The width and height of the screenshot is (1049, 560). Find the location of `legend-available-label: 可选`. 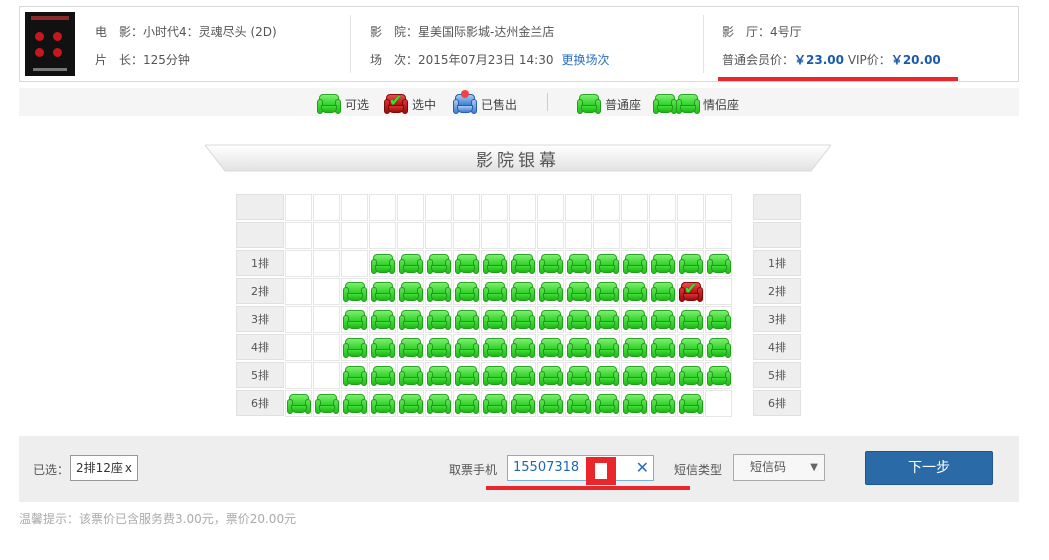

legend-available-label: 可选 is located at coordinates (357, 104).